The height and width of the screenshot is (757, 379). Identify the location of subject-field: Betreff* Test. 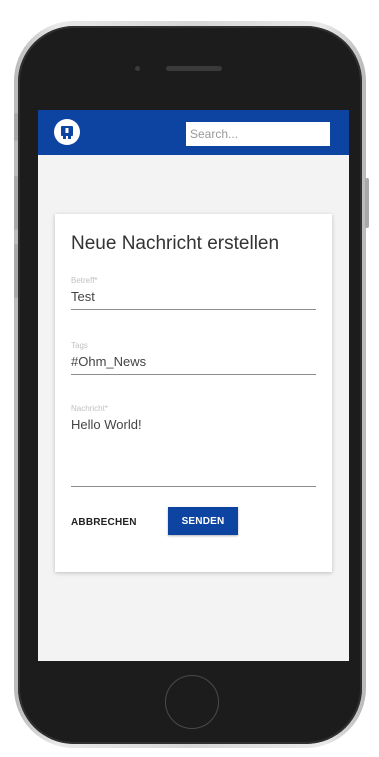
(193, 293).